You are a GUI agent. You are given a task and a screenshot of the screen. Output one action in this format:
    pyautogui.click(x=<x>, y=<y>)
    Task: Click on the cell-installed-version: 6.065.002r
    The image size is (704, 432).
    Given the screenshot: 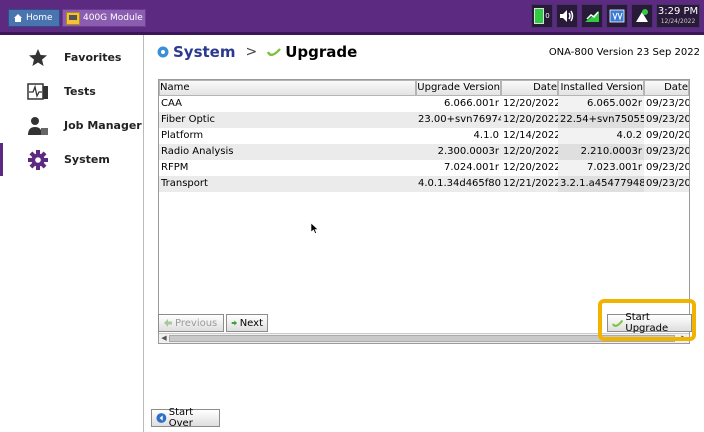 What is the action you would take?
    pyautogui.click(x=601, y=104)
    